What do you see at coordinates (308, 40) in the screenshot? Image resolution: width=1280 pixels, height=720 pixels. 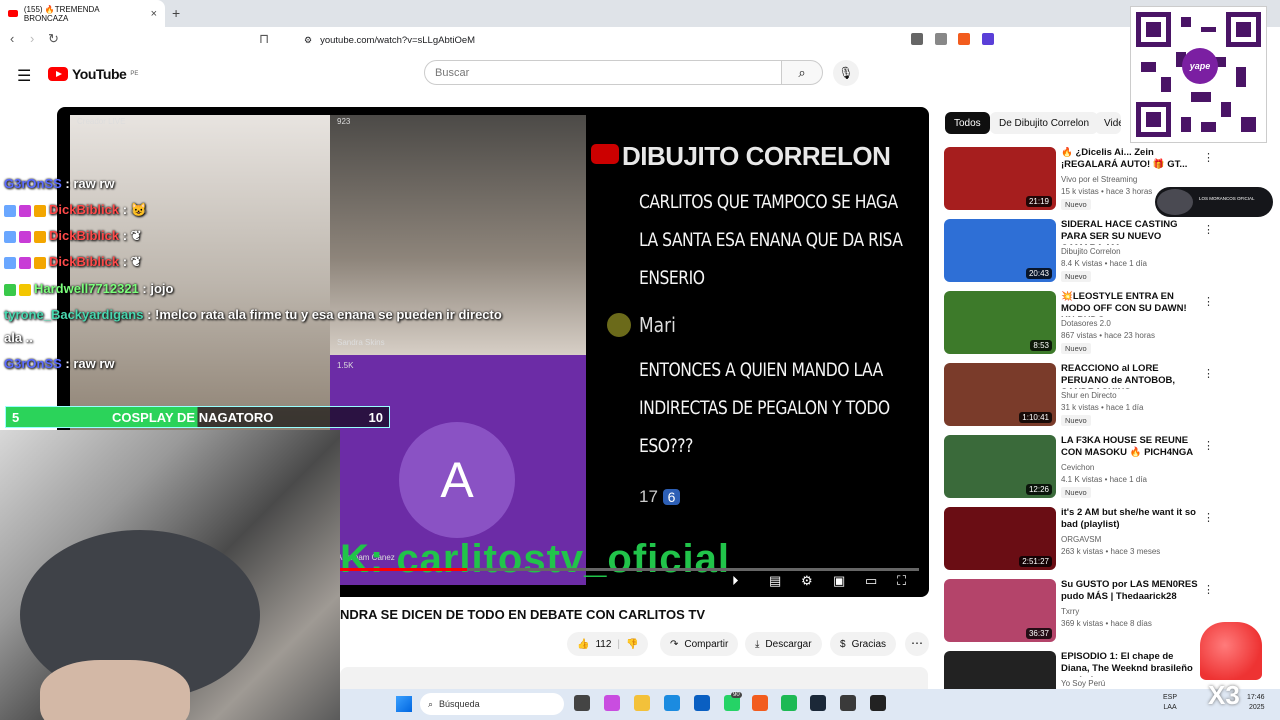 I see `site-info-icon: ⚙` at bounding box center [308, 40].